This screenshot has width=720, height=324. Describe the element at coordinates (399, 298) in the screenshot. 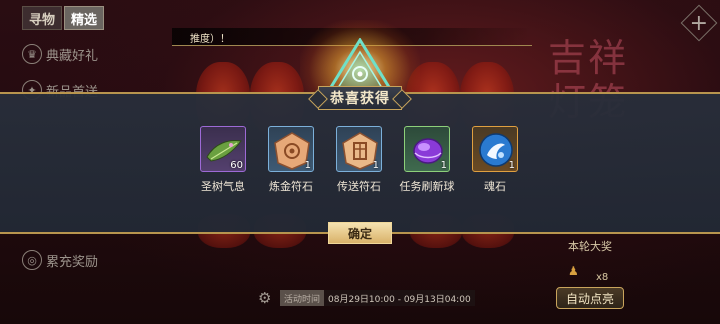

I see `event-time-value: 08月29日10:00 - 09月13日04:00` at that location.